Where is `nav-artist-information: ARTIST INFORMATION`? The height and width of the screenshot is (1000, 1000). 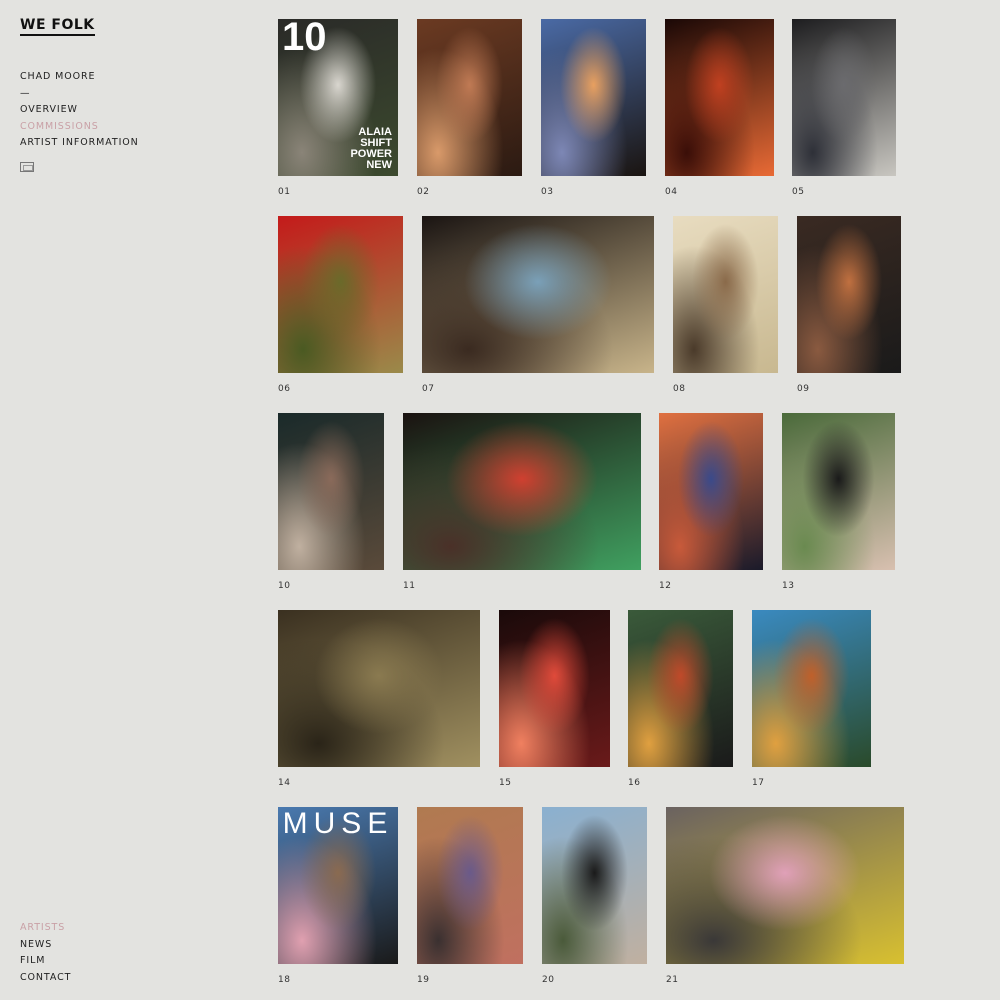 nav-artist-information: ARTIST INFORMATION is located at coordinates (79, 143).